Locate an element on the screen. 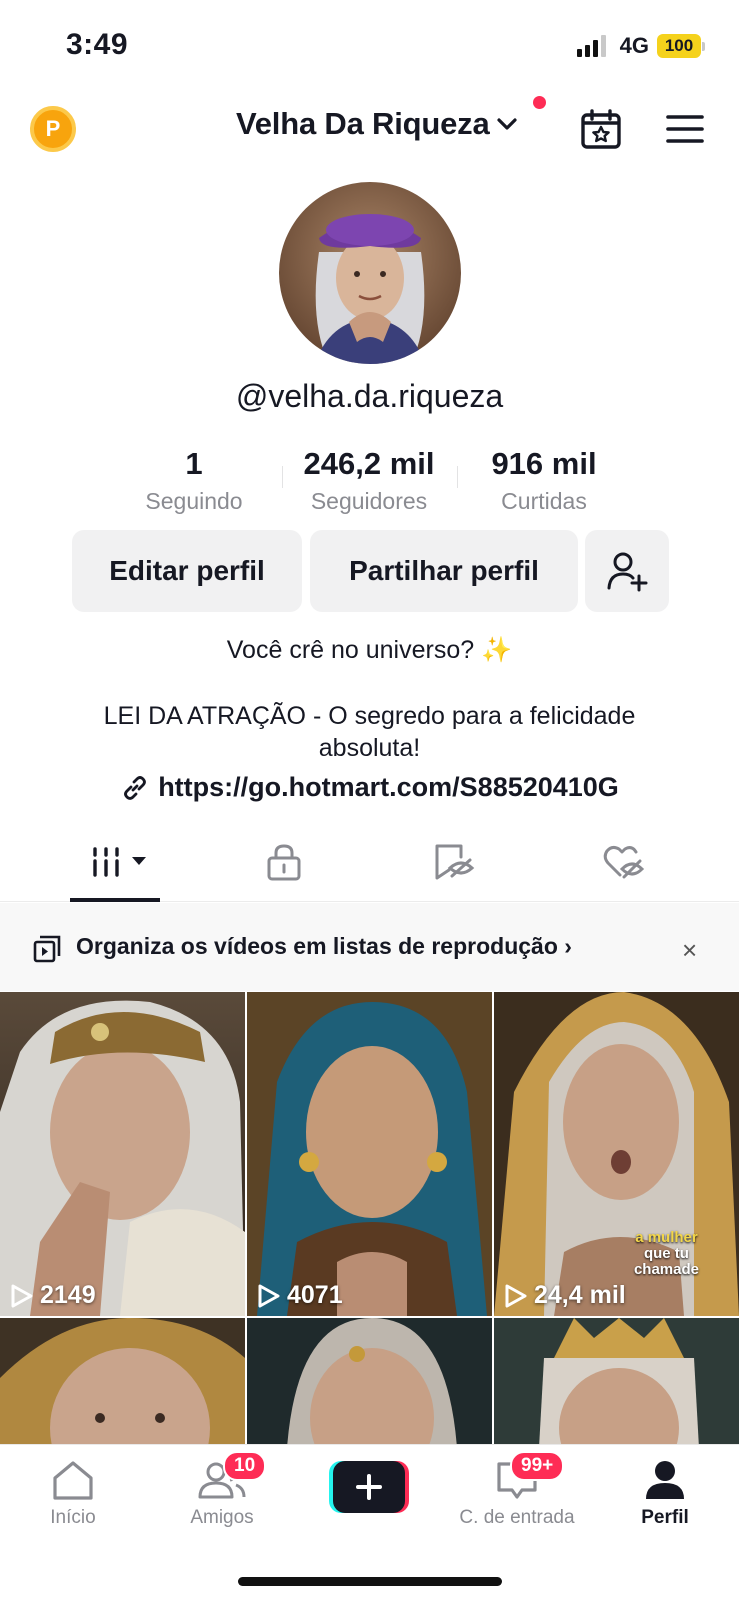 The height and width of the screenshot is (1600, 739). bio-line: Você crê no universo? ✨ is located at coordinates (369, 650).